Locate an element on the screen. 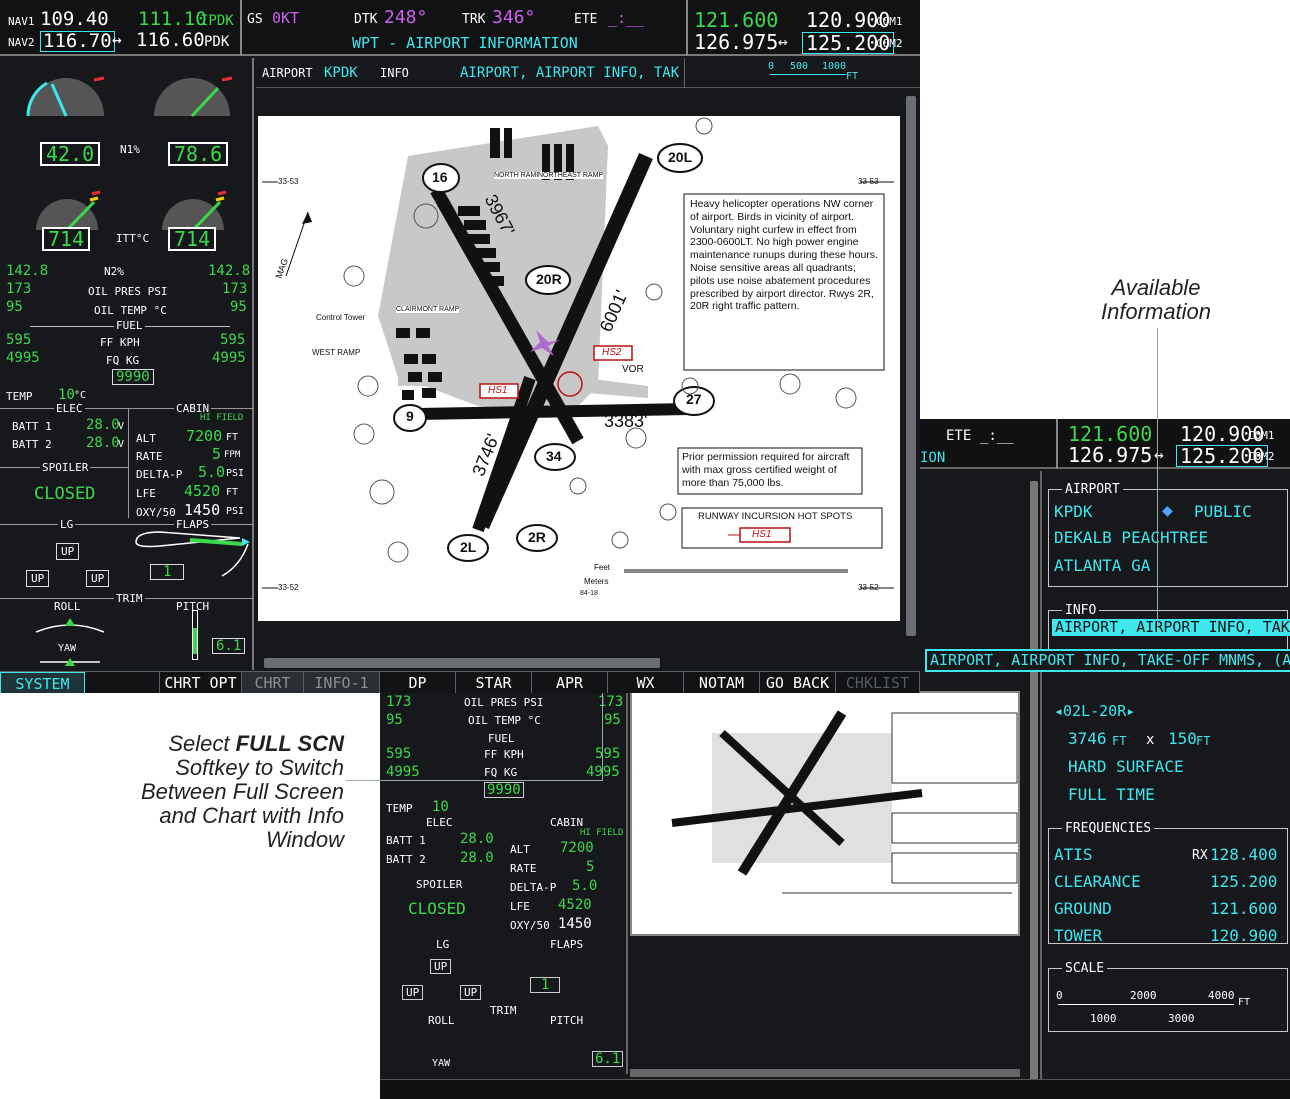  back-gear-nose: UP is located at coordinates (441, 966).